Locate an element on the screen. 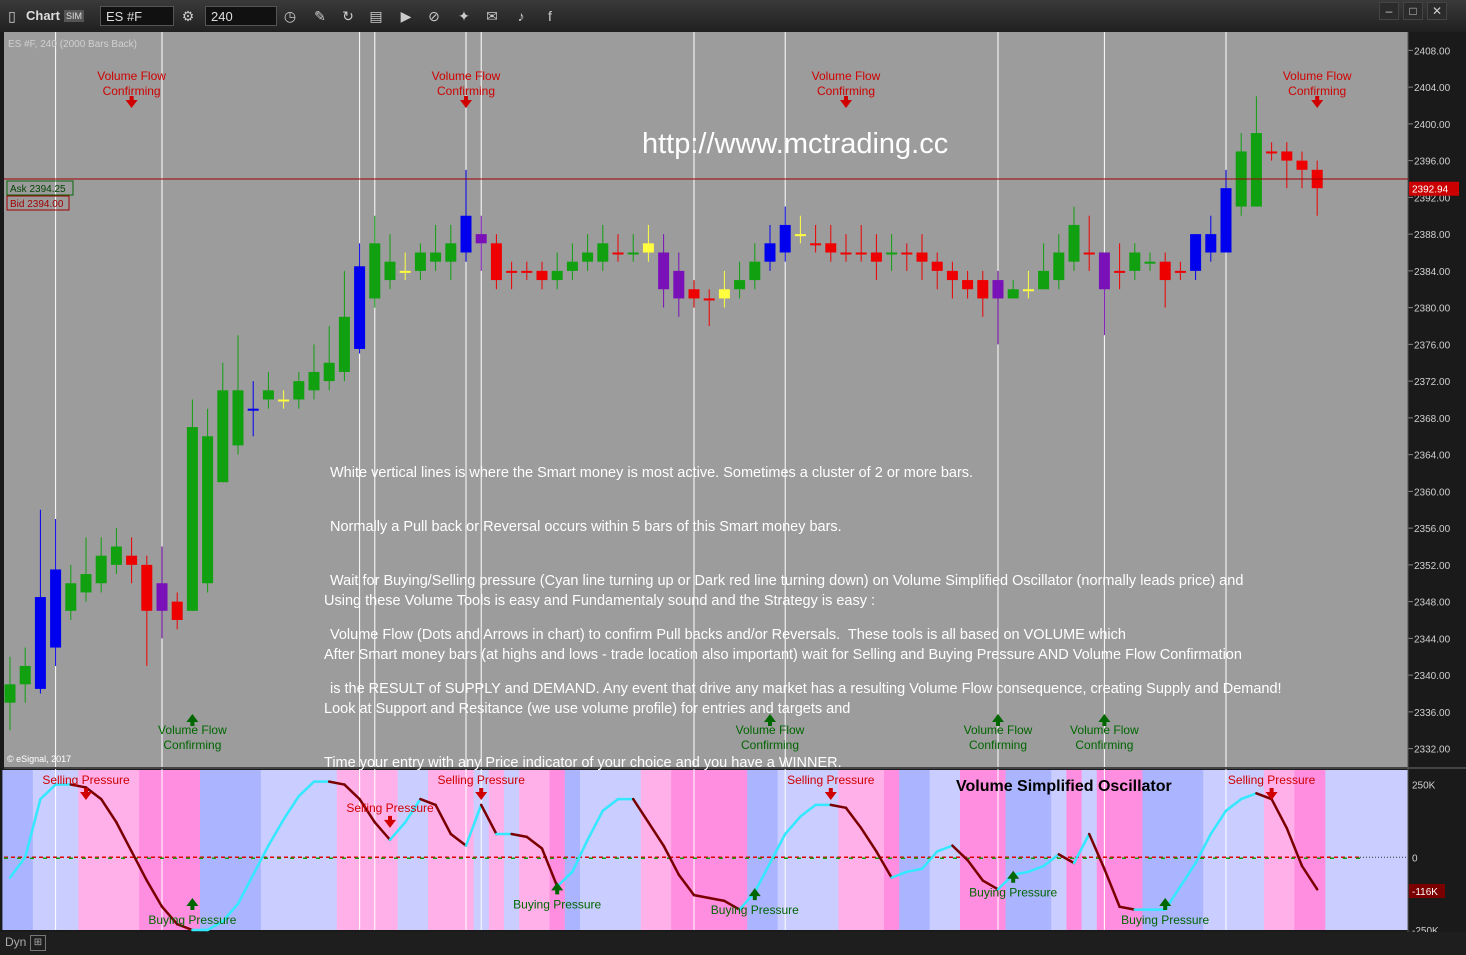 The width and height of the screenshot is (1466, 955). price-tick-label: 2360.00 is located at coordinates (1432, 492).